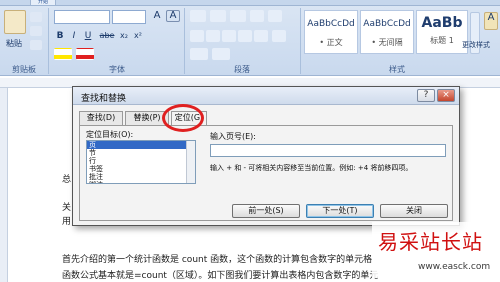  Describe the element at coordinates (491, 21) in the screenshot. I see `change-styles-icon: A` at that location.